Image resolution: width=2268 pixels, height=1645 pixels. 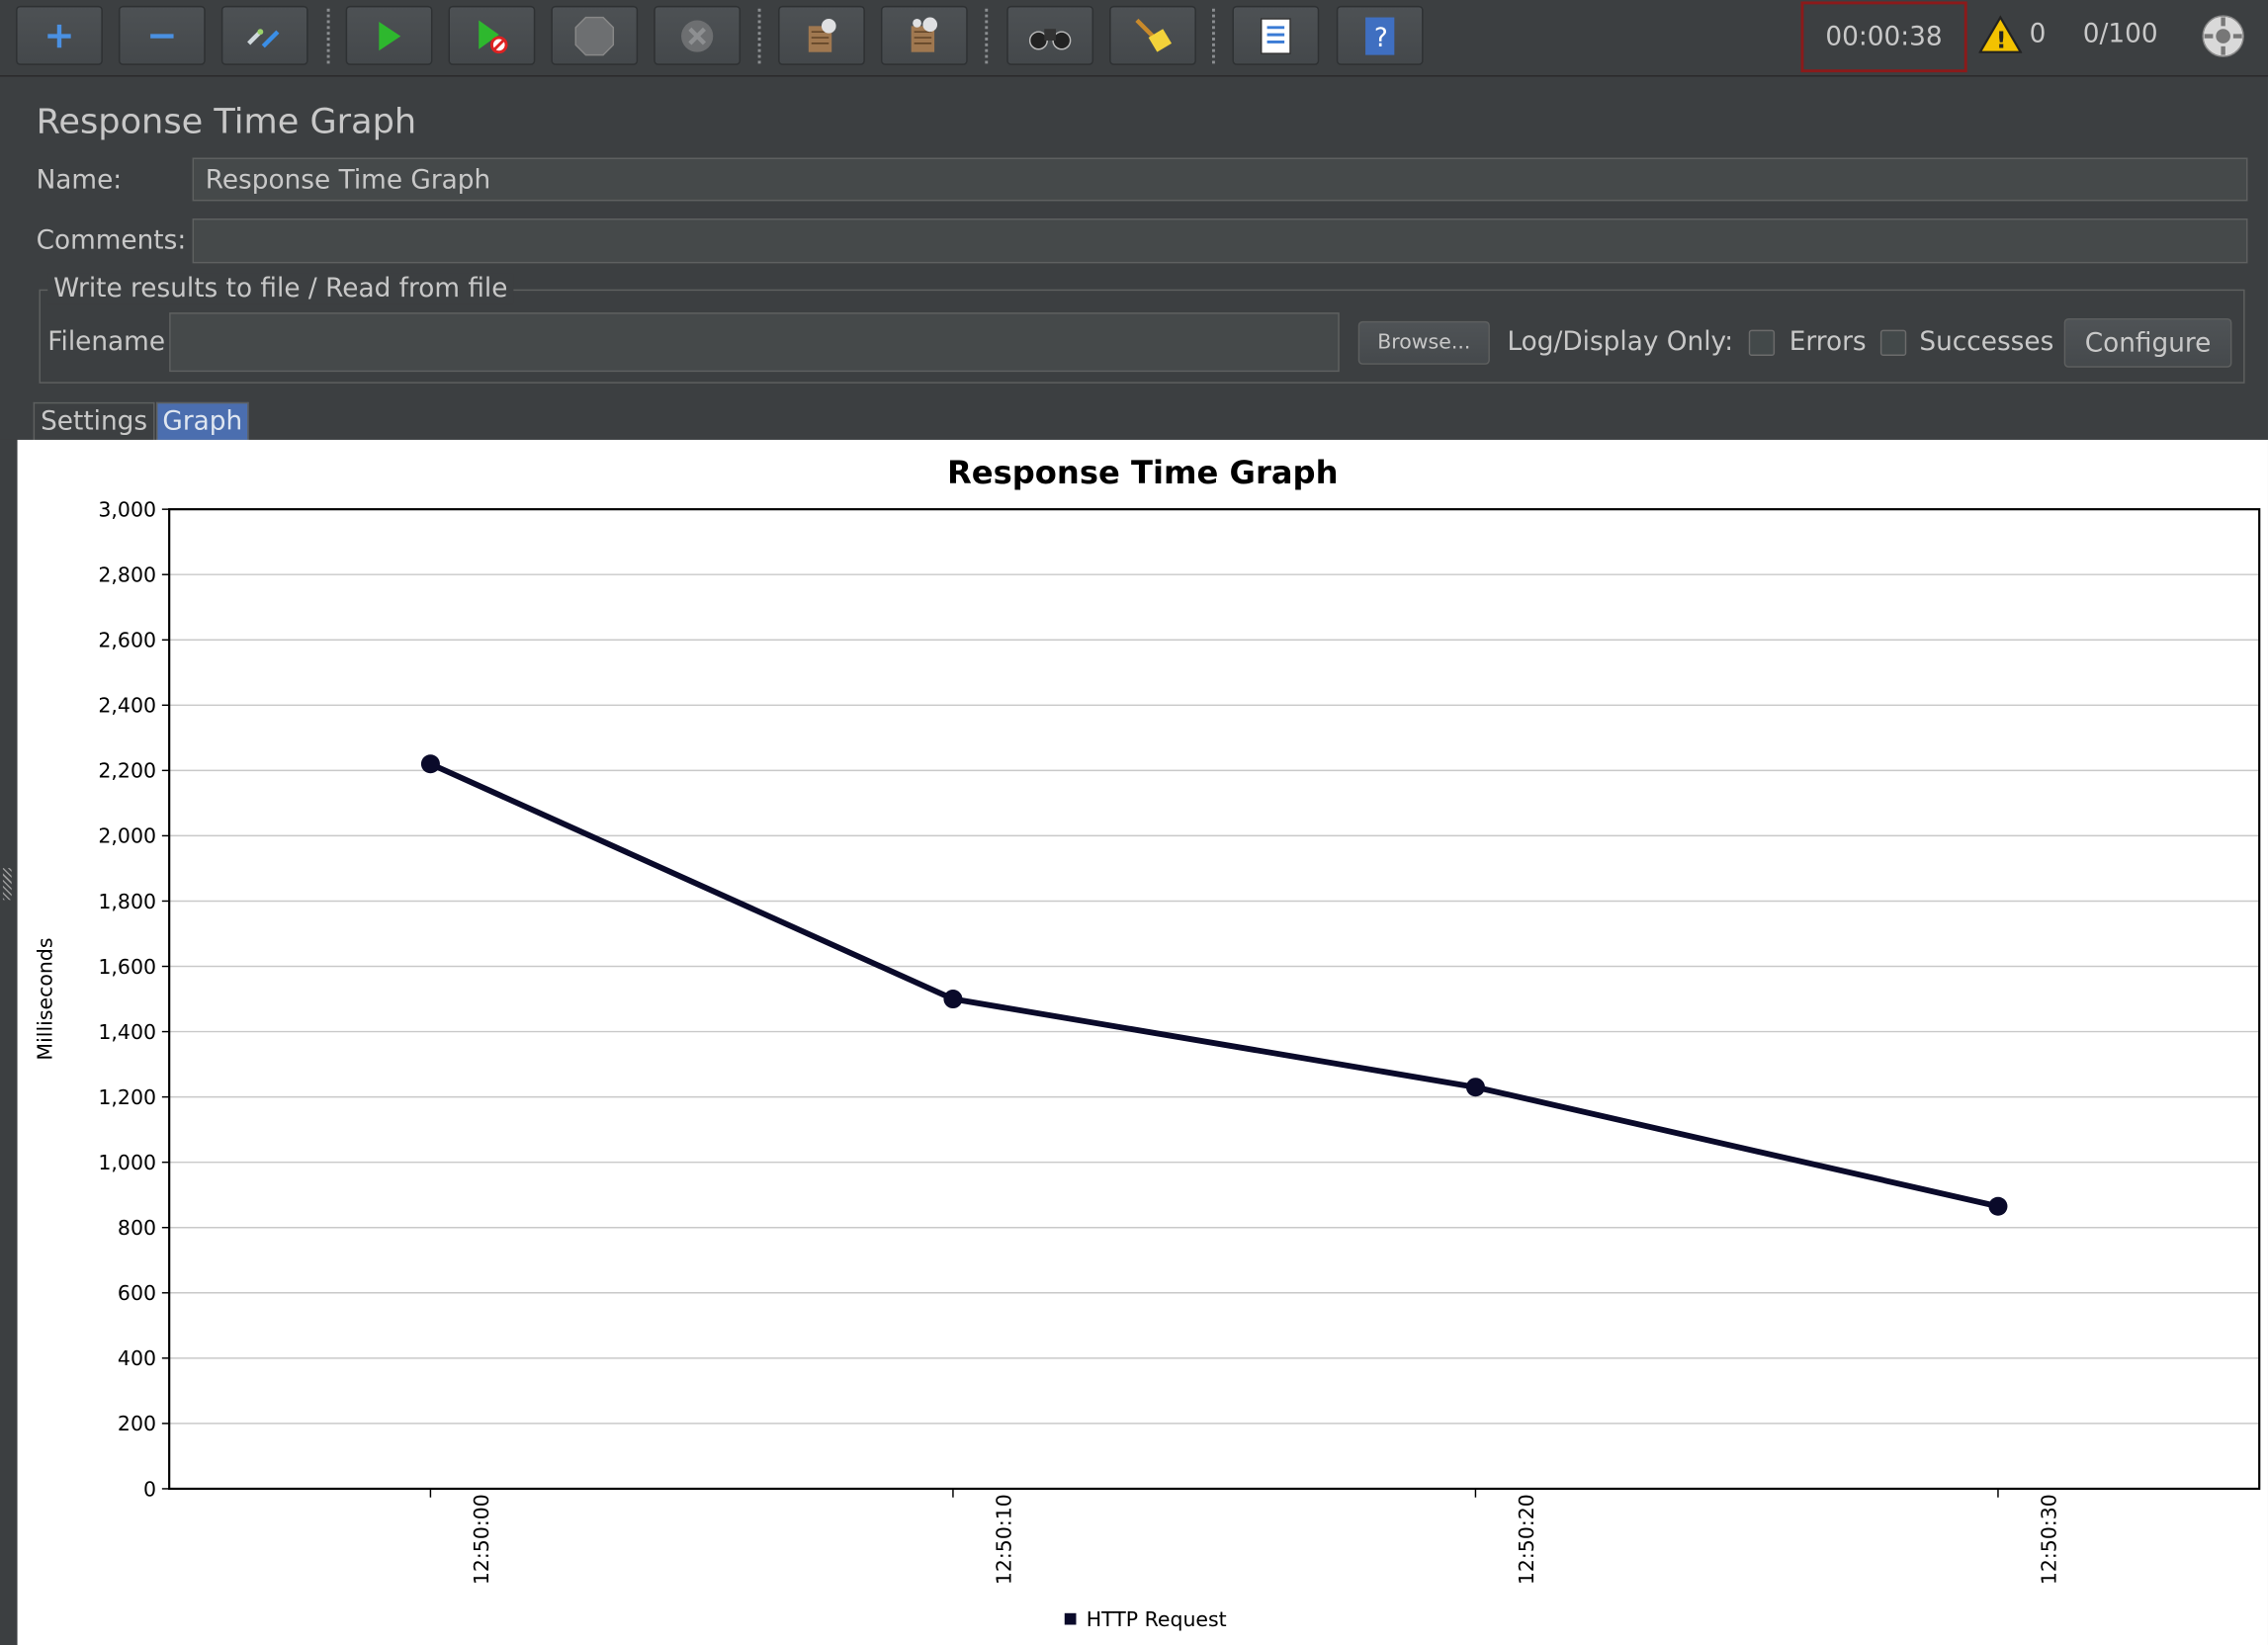 I want to click on y-tick-label: 2,600, so click(x=127, y=640).